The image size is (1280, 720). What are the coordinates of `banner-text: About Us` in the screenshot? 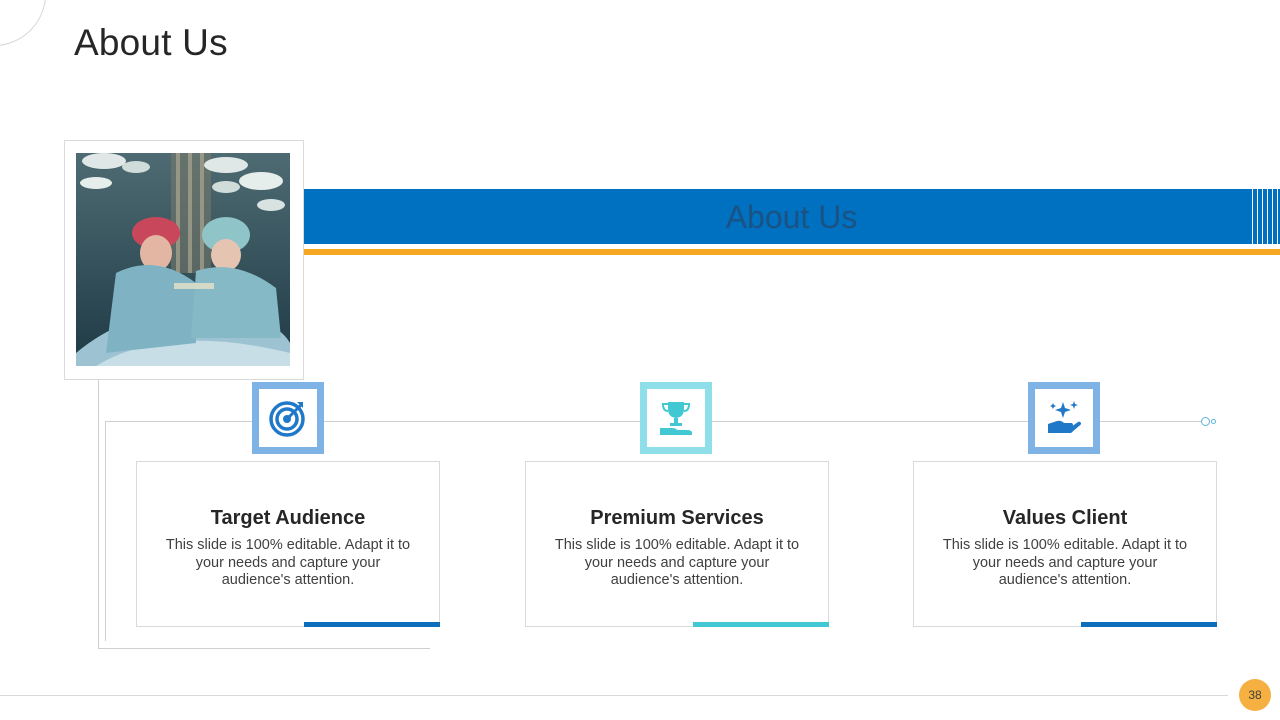 It's located at (791, 217).